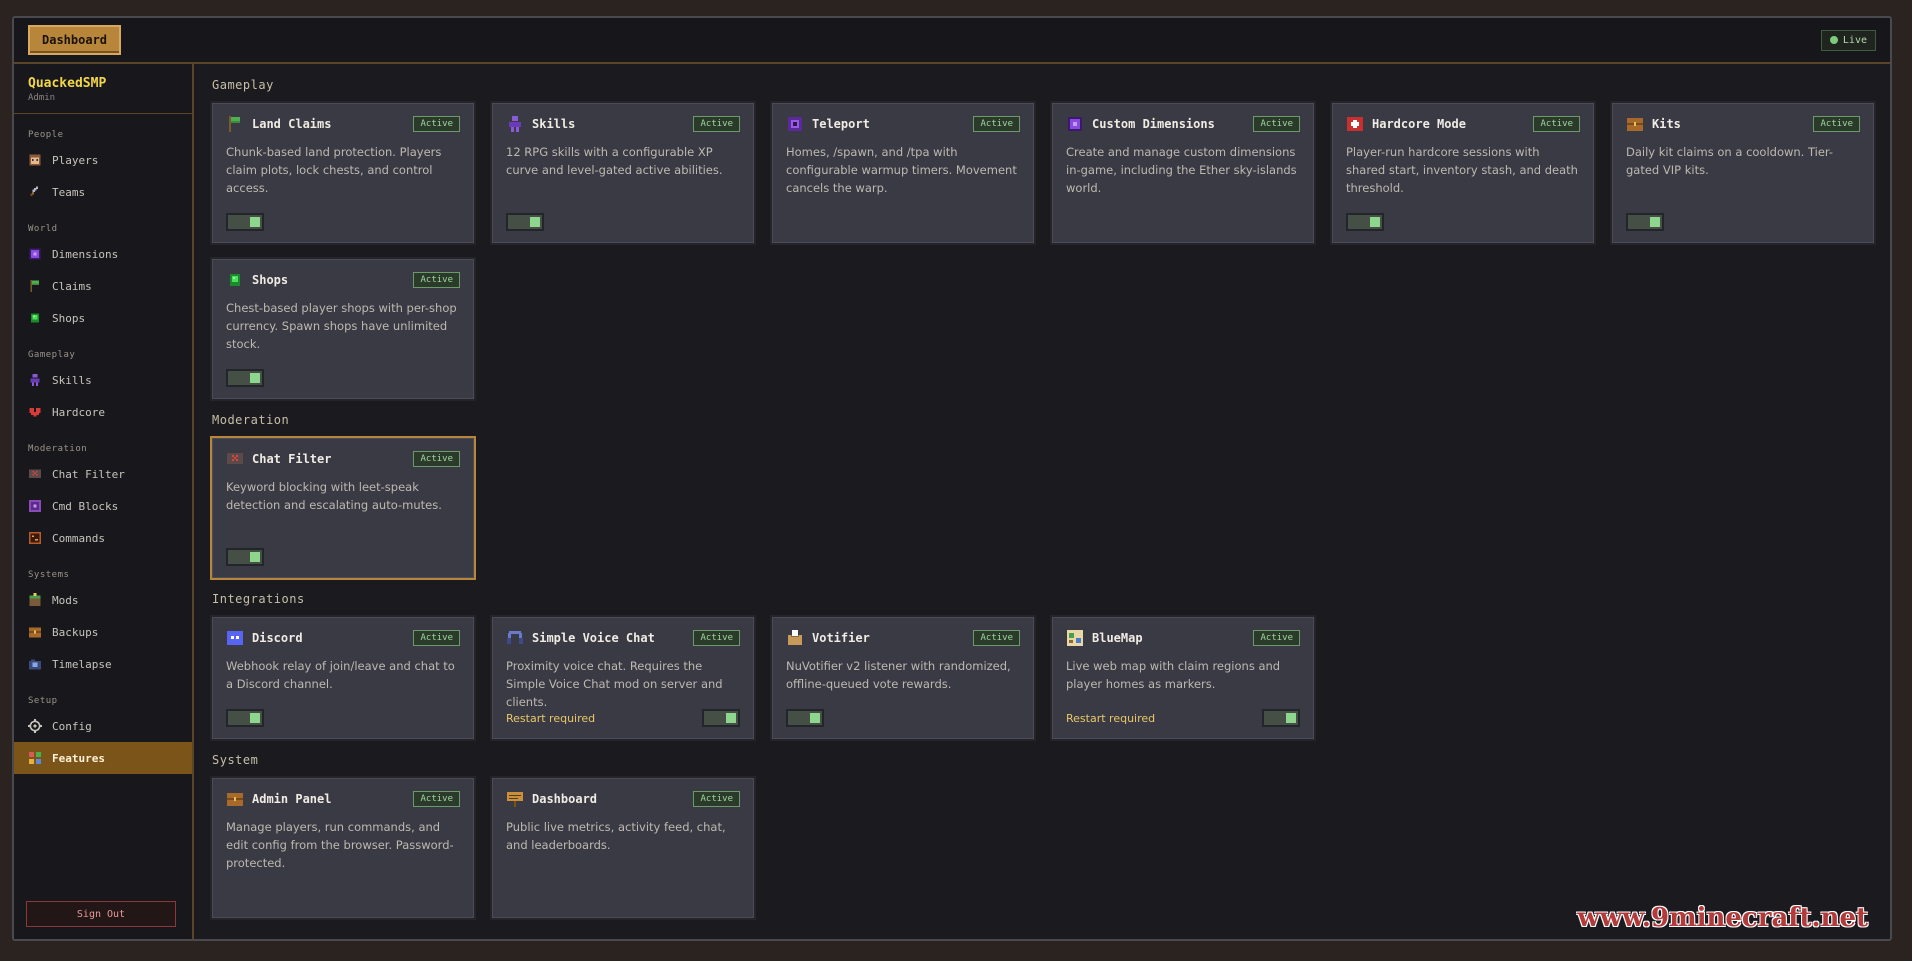 Image resolution: width=1912 pixels, height=961 pixels. What do you see at coordinates (35, 380) in the screenshot?
I see `skill-figure-icon` at bounding box center [35, 380].